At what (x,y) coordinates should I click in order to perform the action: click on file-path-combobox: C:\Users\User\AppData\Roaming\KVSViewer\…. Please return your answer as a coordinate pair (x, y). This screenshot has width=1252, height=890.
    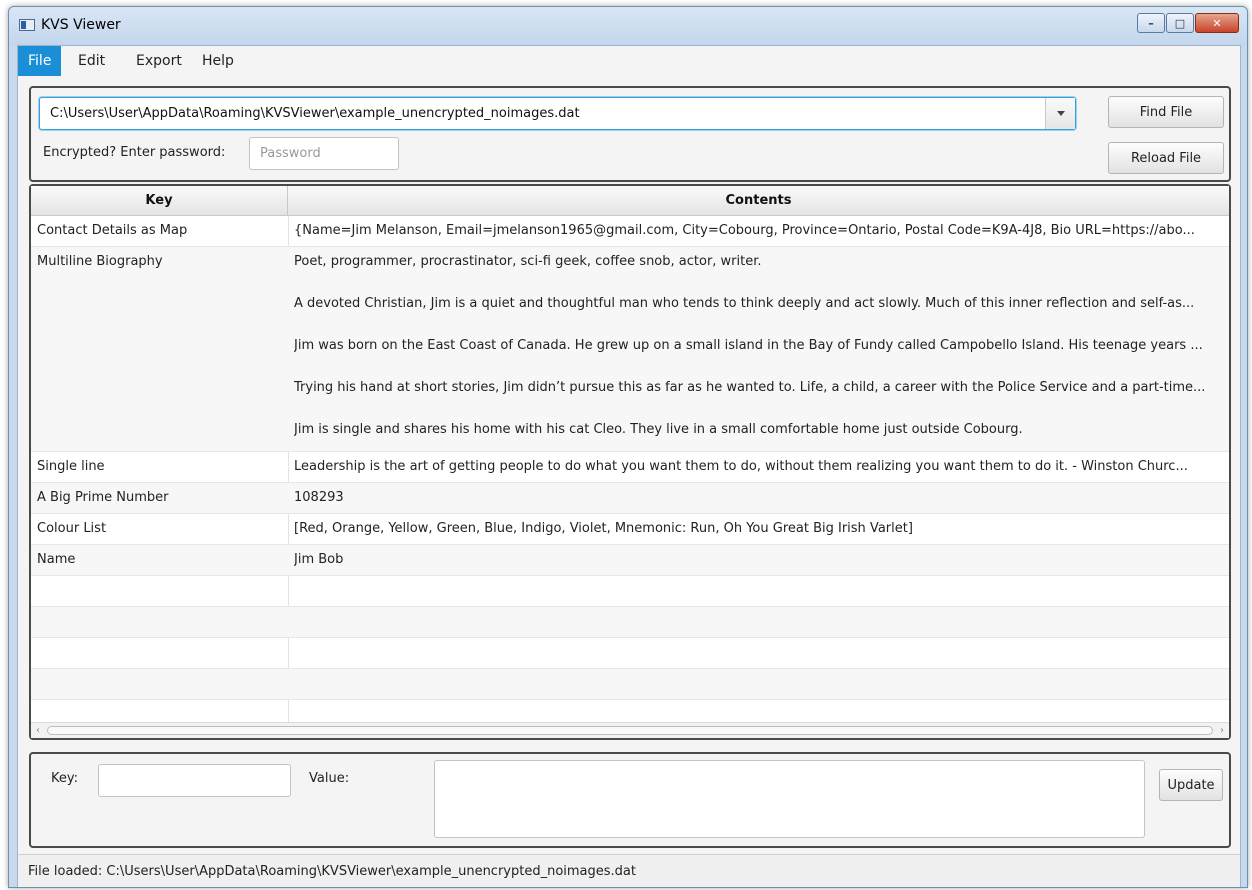
    Looking at the image, I should click on (557, 113).